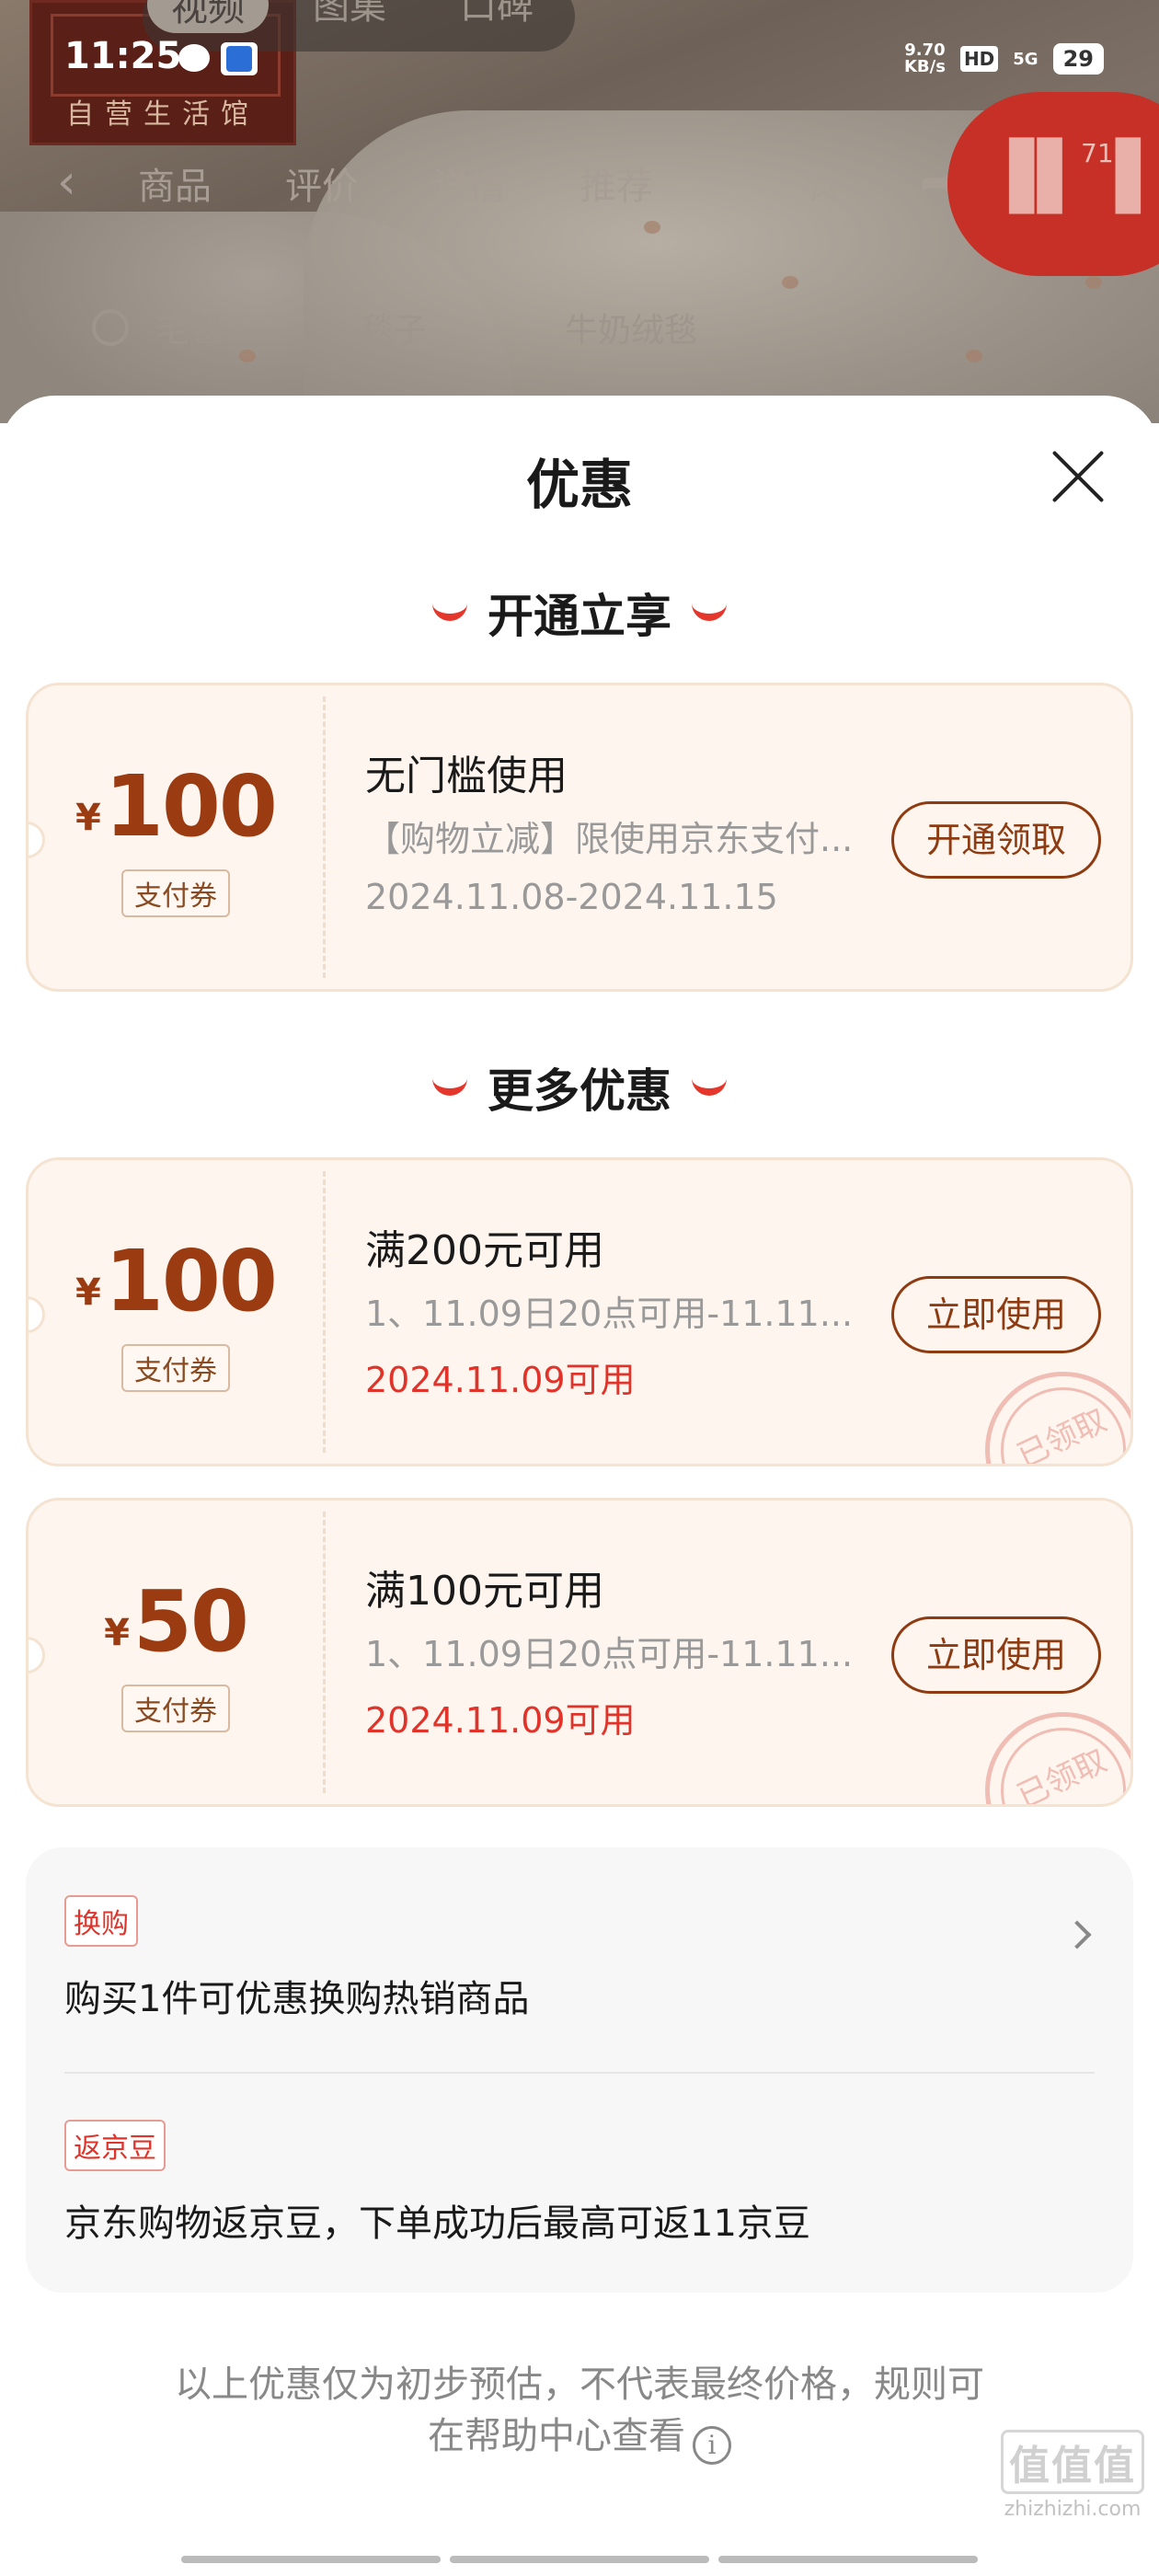  Describe the element at coordinates (66, 182) in the screenshot. I see `back-arrow-icon: ‹` at that location.